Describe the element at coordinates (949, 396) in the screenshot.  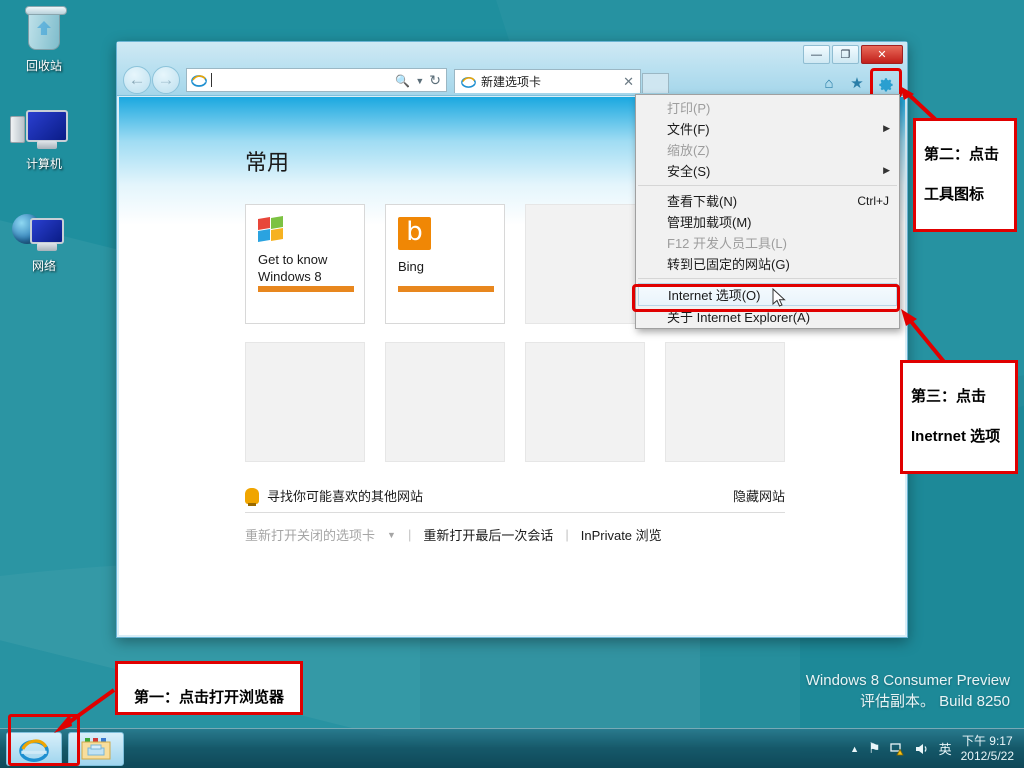
I see `annotation-line: 第三：点击` at that location.